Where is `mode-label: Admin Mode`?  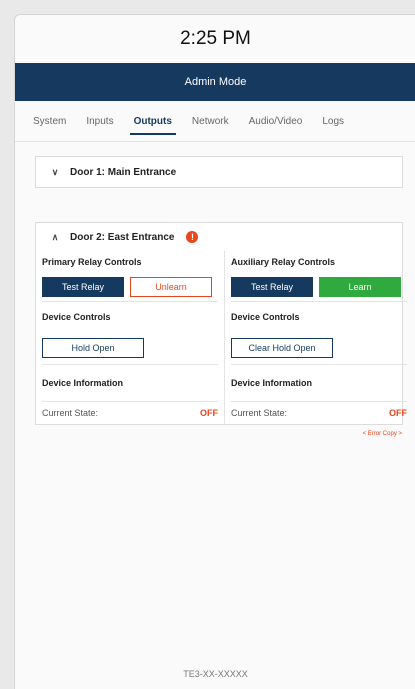
mode-label: Admin Mode is located at coordinates (215, 82).